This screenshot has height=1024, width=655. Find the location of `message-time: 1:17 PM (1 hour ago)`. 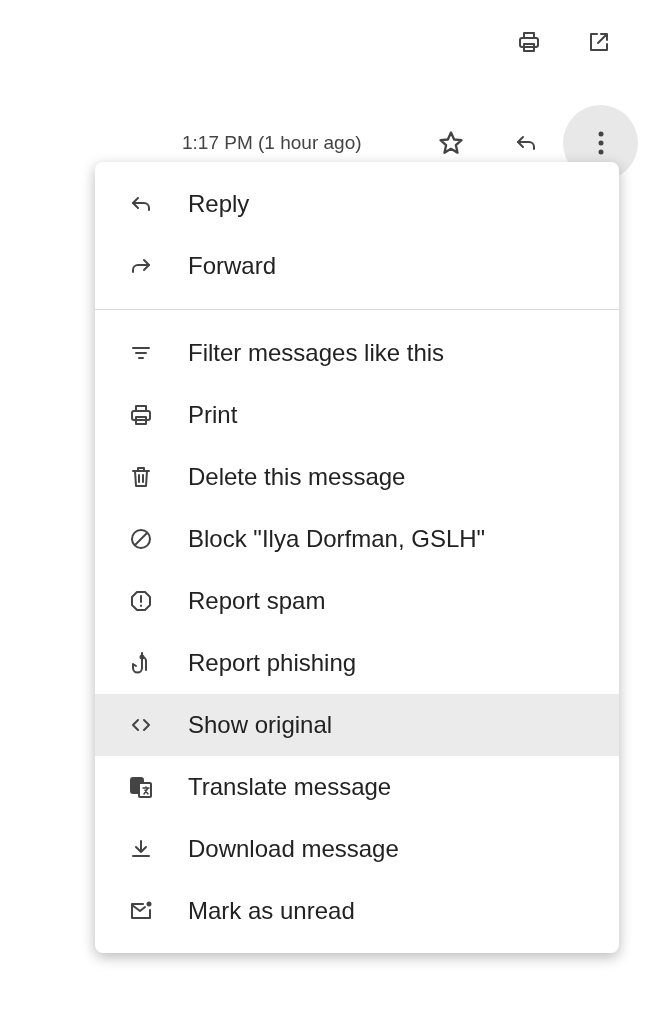

message-time: 1:17 PM (1 hour ago) is located at coordinates (272, 143).